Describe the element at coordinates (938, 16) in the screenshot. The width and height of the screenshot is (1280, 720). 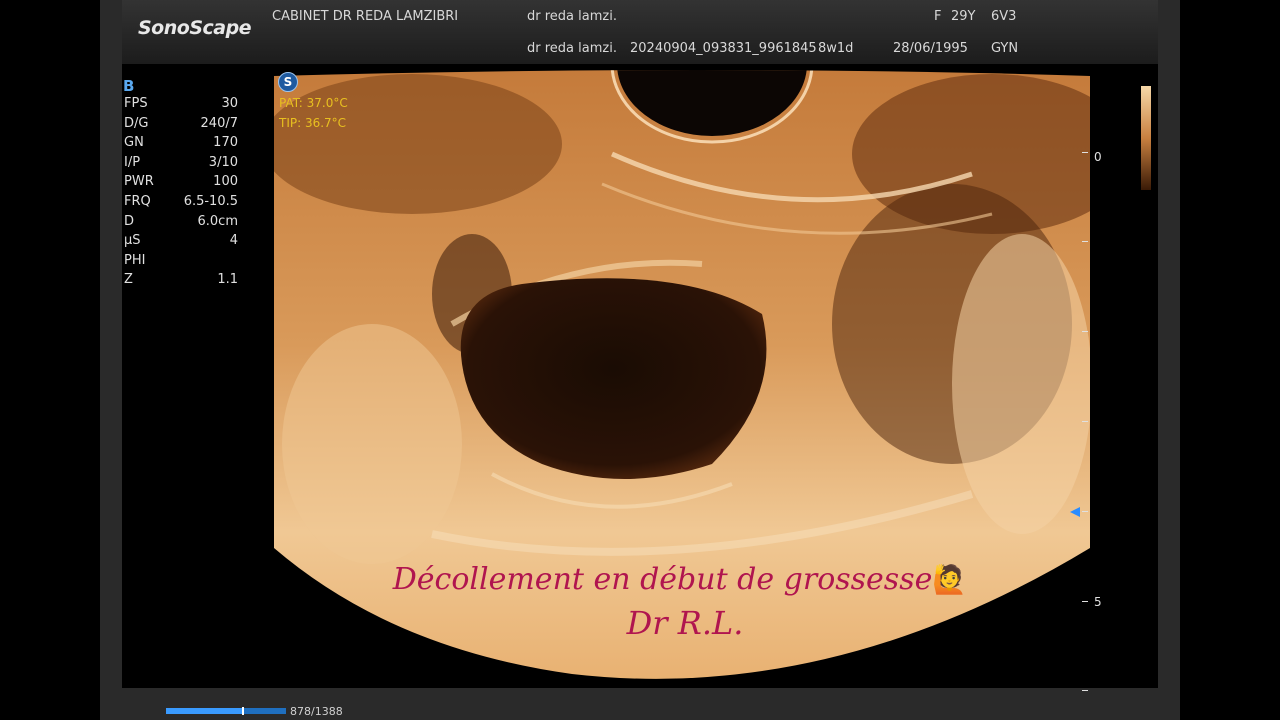
I see `patient-sex: F` at that location.